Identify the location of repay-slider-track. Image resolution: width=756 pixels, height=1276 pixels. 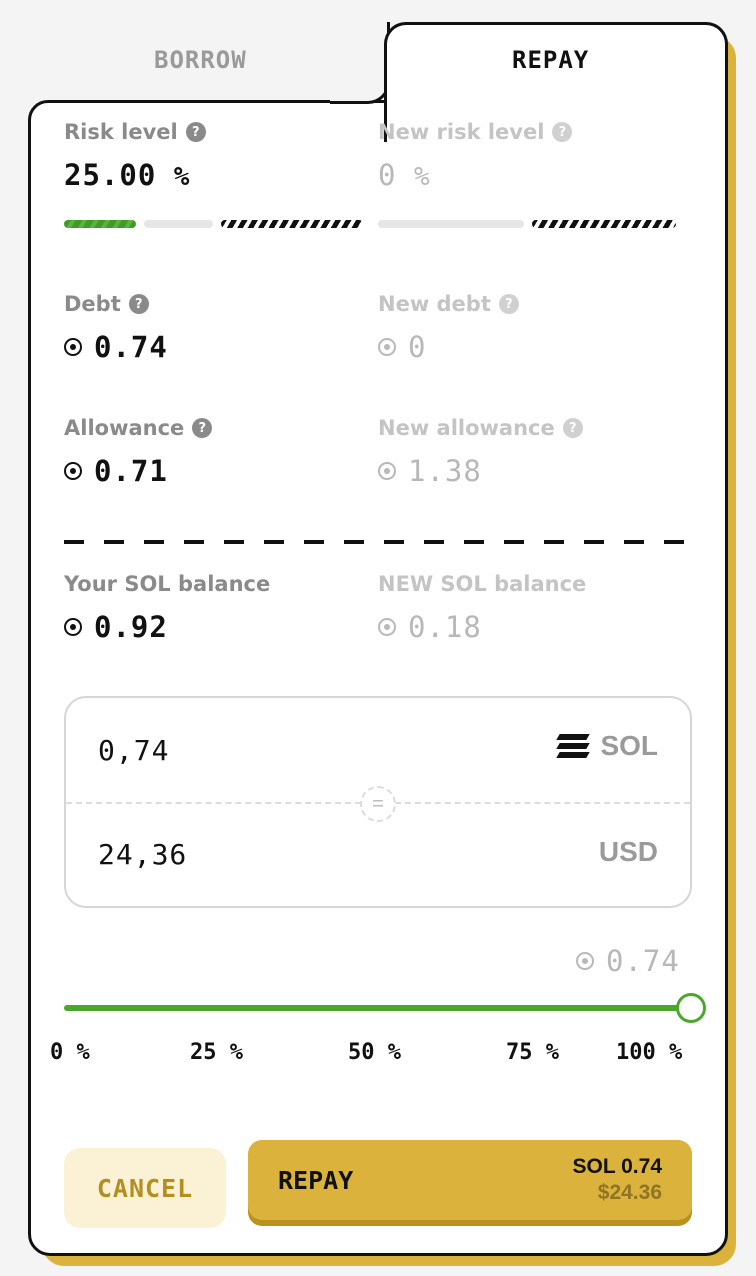
(378, 1008).